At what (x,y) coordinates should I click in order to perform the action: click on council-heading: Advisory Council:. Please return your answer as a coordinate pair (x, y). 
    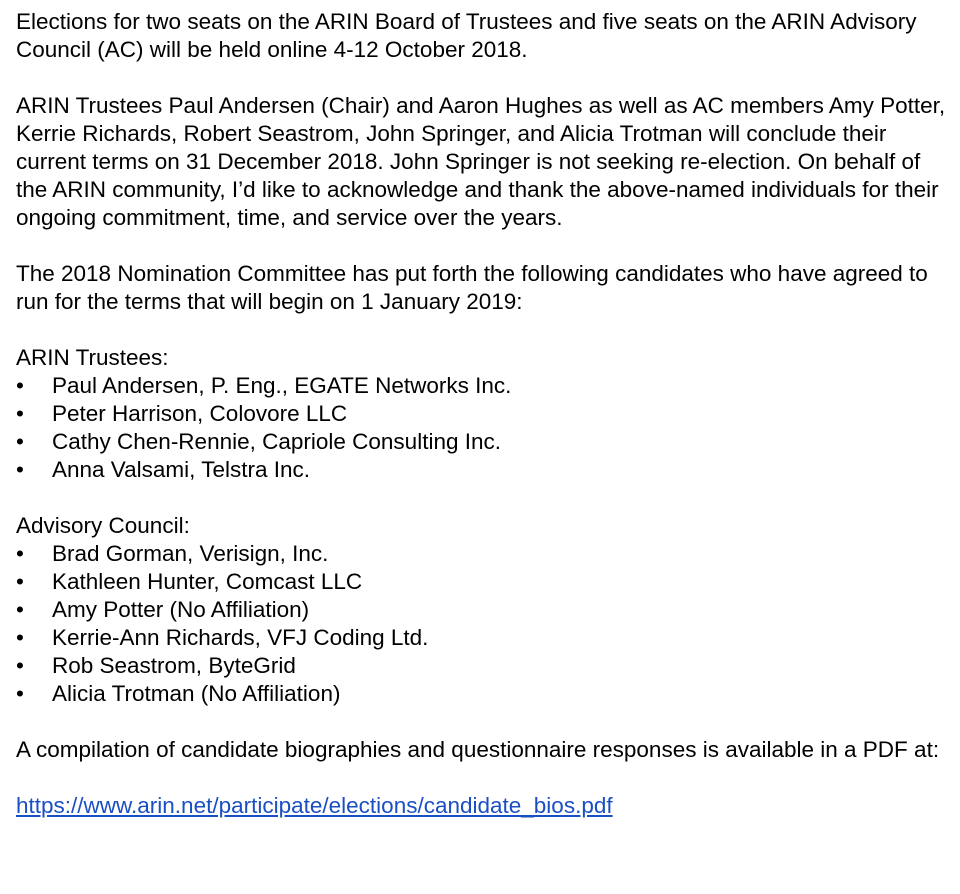
    Looking at the image, I should click on (103, 525).